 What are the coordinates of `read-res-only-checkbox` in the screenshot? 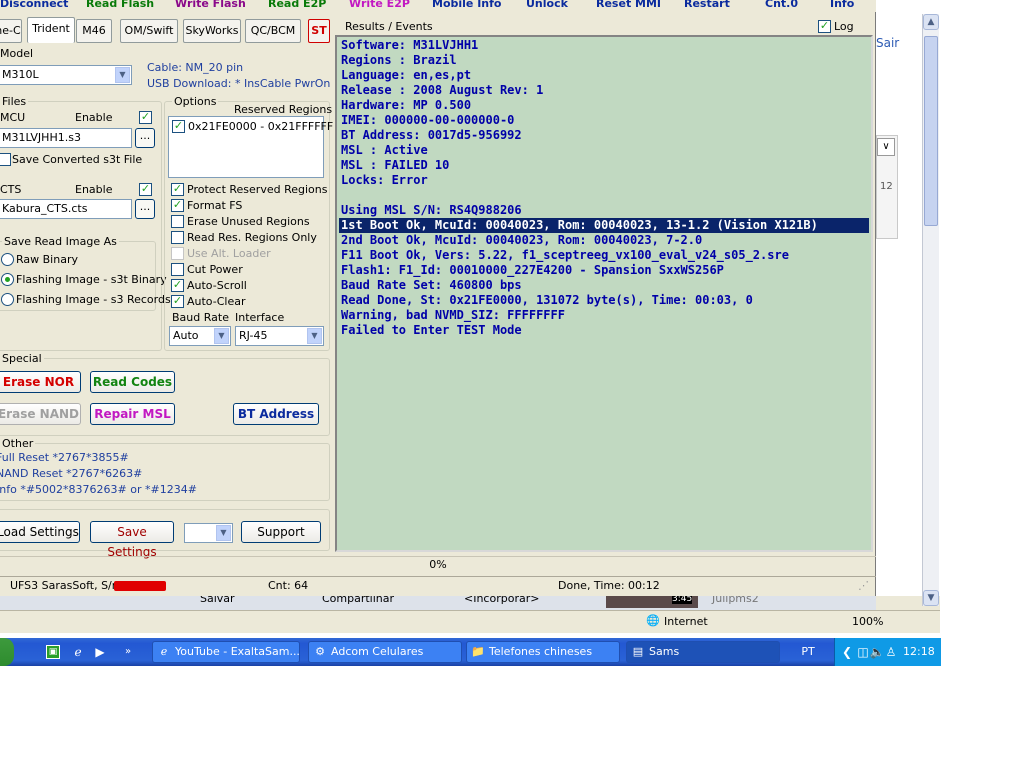 It's located at (177, 237).